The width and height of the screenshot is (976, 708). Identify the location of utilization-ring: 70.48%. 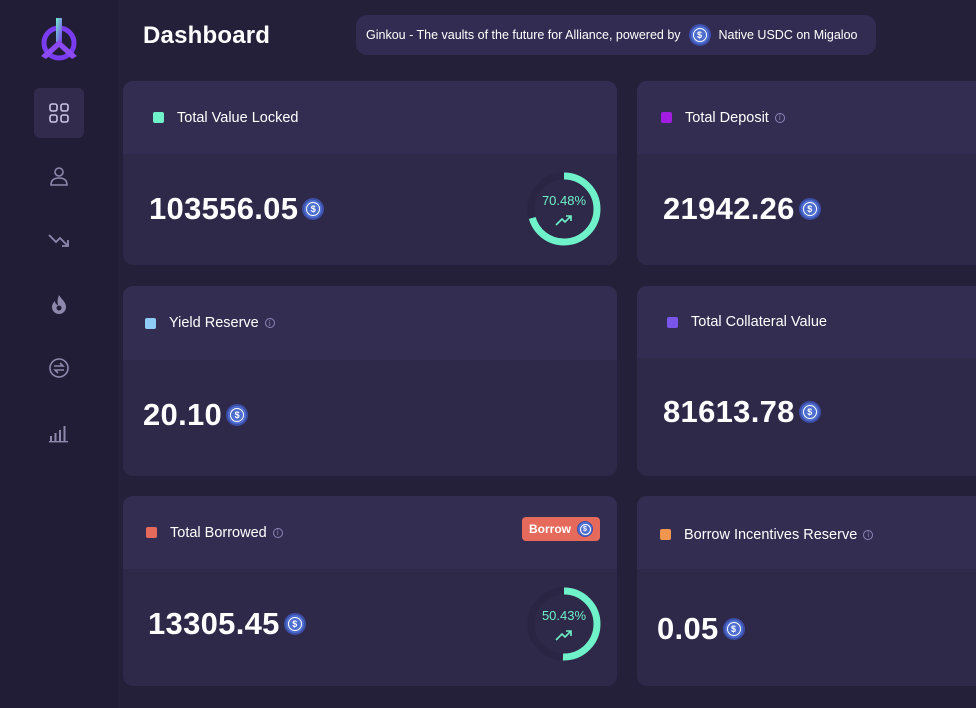
(564, 209).